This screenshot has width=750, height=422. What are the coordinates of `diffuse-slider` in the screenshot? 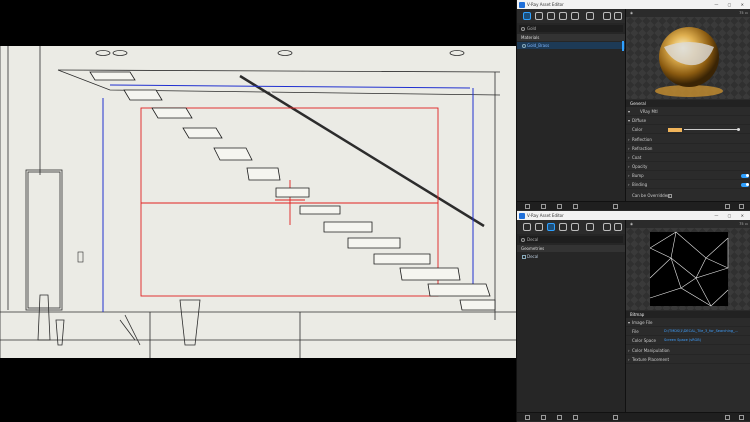 It's located at (712, 129).